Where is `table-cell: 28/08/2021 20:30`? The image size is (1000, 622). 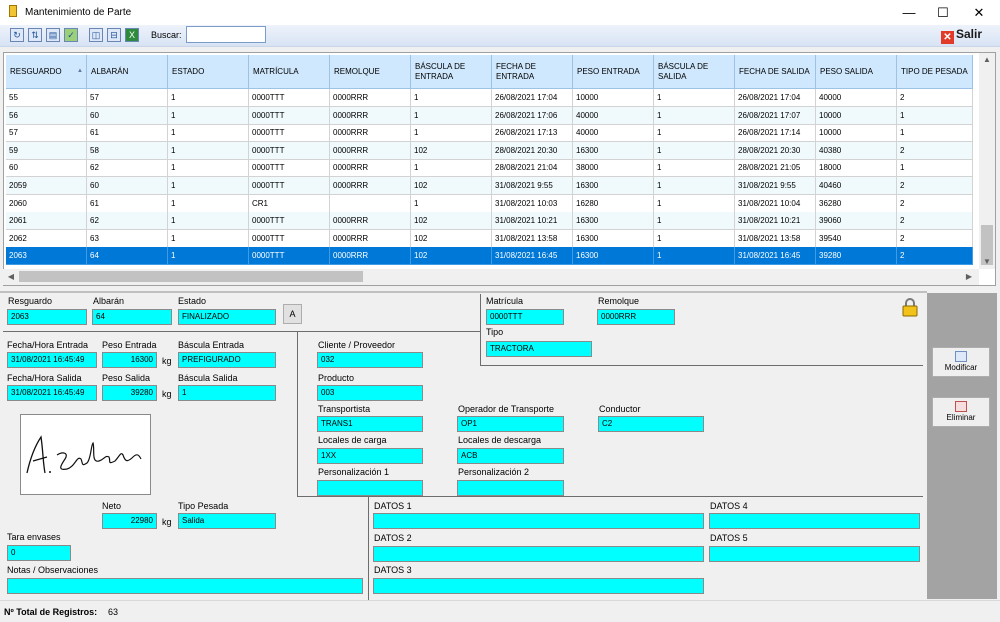
table-cell: 28/08/2021 20:30 is located at coordinates (532, 150).